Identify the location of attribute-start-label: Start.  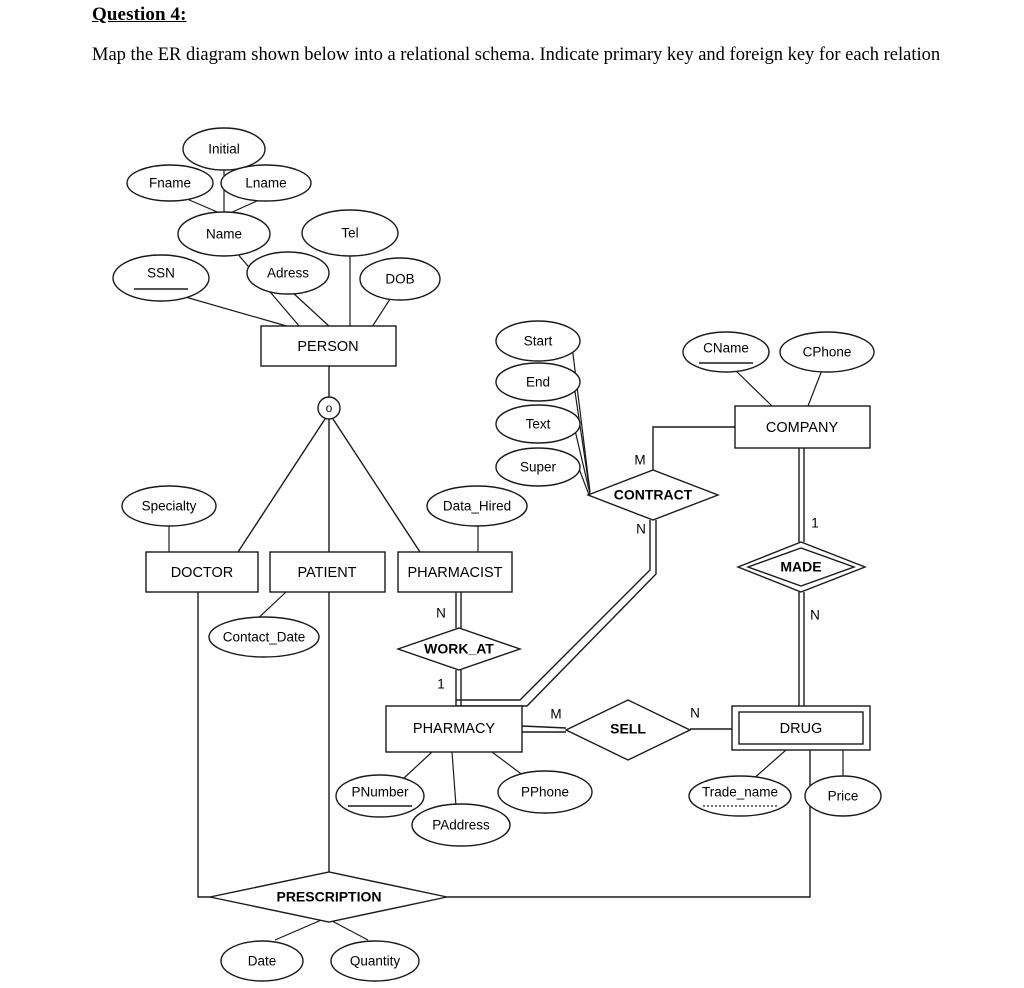
(538, 341).